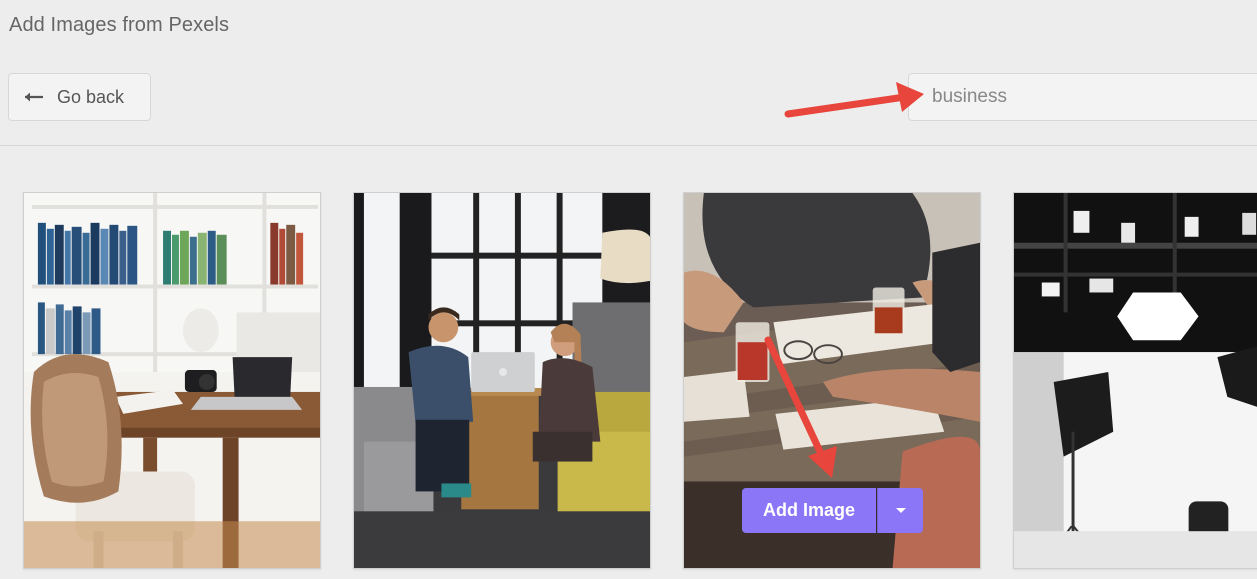 The image size is (1257, 579). What do you see at coordinates (1082, 97) in the screenshot?
I see `search-input` at bounding box center [1082, 97].